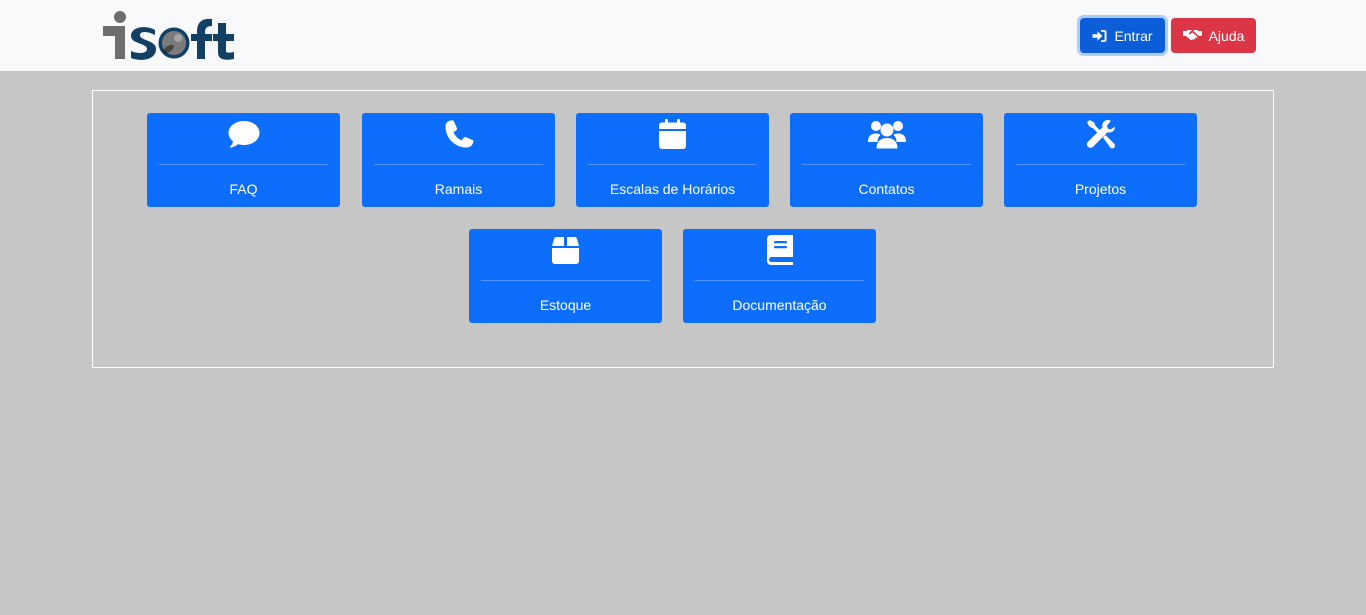 The image size is (1366, 615). Describe the element at coordinates (1100, 160) in the screenshot. I see `tile-projetos: Projetos` at that location.